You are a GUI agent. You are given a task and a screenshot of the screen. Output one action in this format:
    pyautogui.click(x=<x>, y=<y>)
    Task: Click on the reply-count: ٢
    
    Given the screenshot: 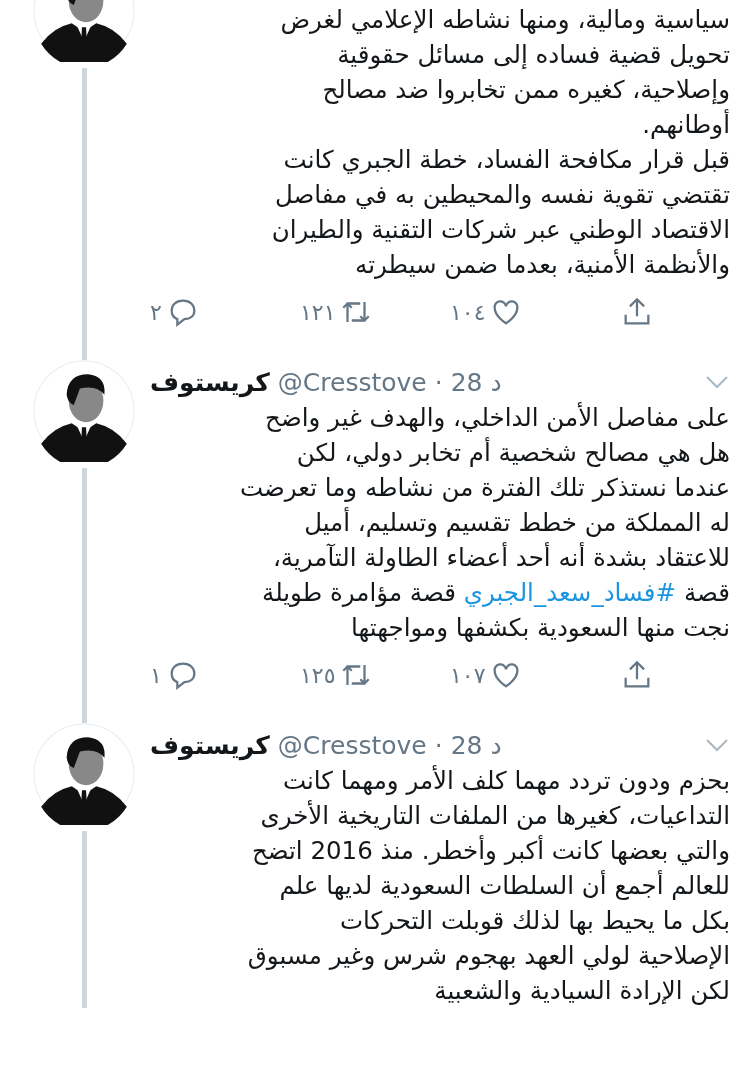 What is the action you would take?
    pyautogui.click(x=156, y=312)
    